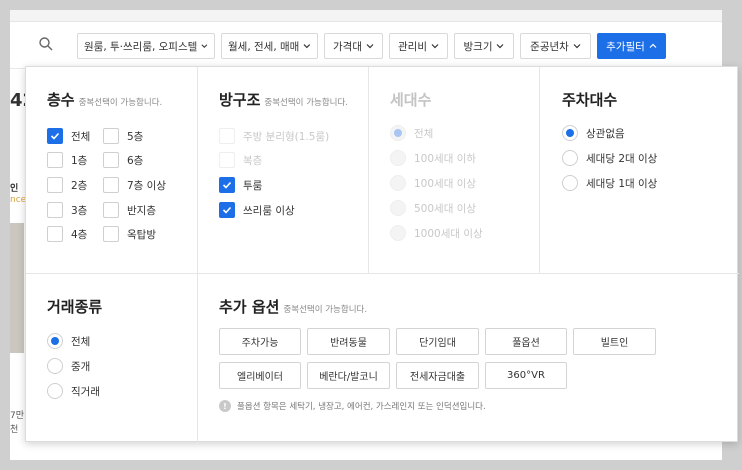 The width and height of the screenshot is (742, 470). Describe the element at coordinates (614, 341) in the screenshot. I see `option-built-in-button: 빌트인` at that location.